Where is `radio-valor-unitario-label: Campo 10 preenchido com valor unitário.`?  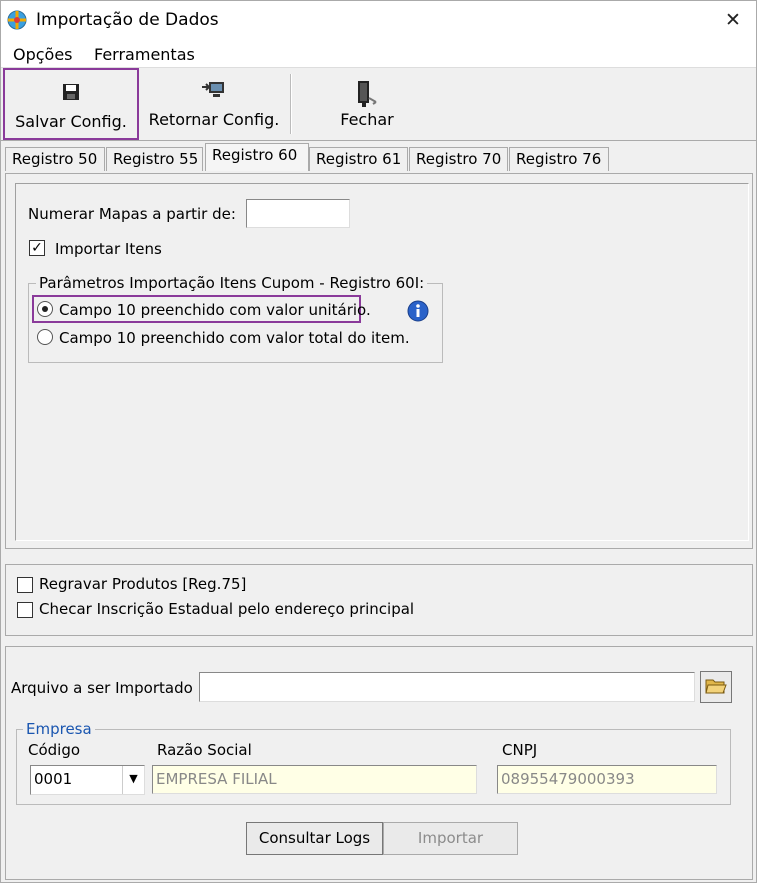
radio-valor-unitario-label: Campo 10 preenchido com valor unitário. is located at coordinates (215, 310).